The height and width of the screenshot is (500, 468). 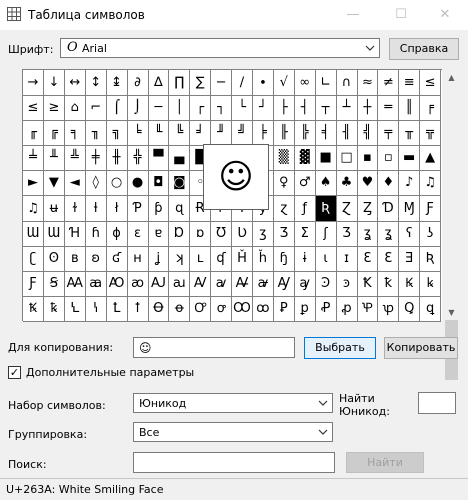 What do you see at coordinates (284, 183) in the screenshot?
I see `char-cell: ♀` at bounding box center [284, 183].